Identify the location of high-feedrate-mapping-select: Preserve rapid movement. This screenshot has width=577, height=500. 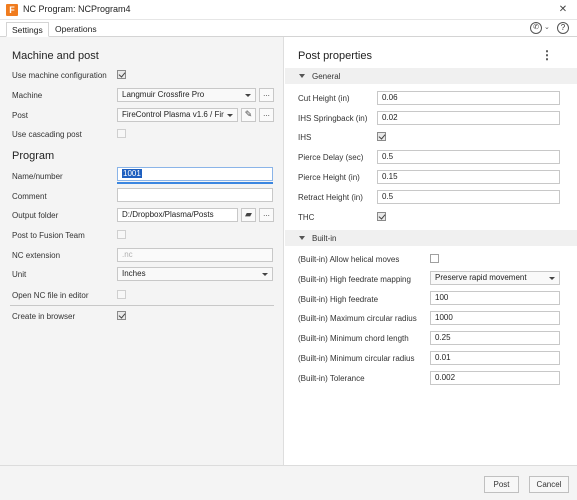
(495, 278).